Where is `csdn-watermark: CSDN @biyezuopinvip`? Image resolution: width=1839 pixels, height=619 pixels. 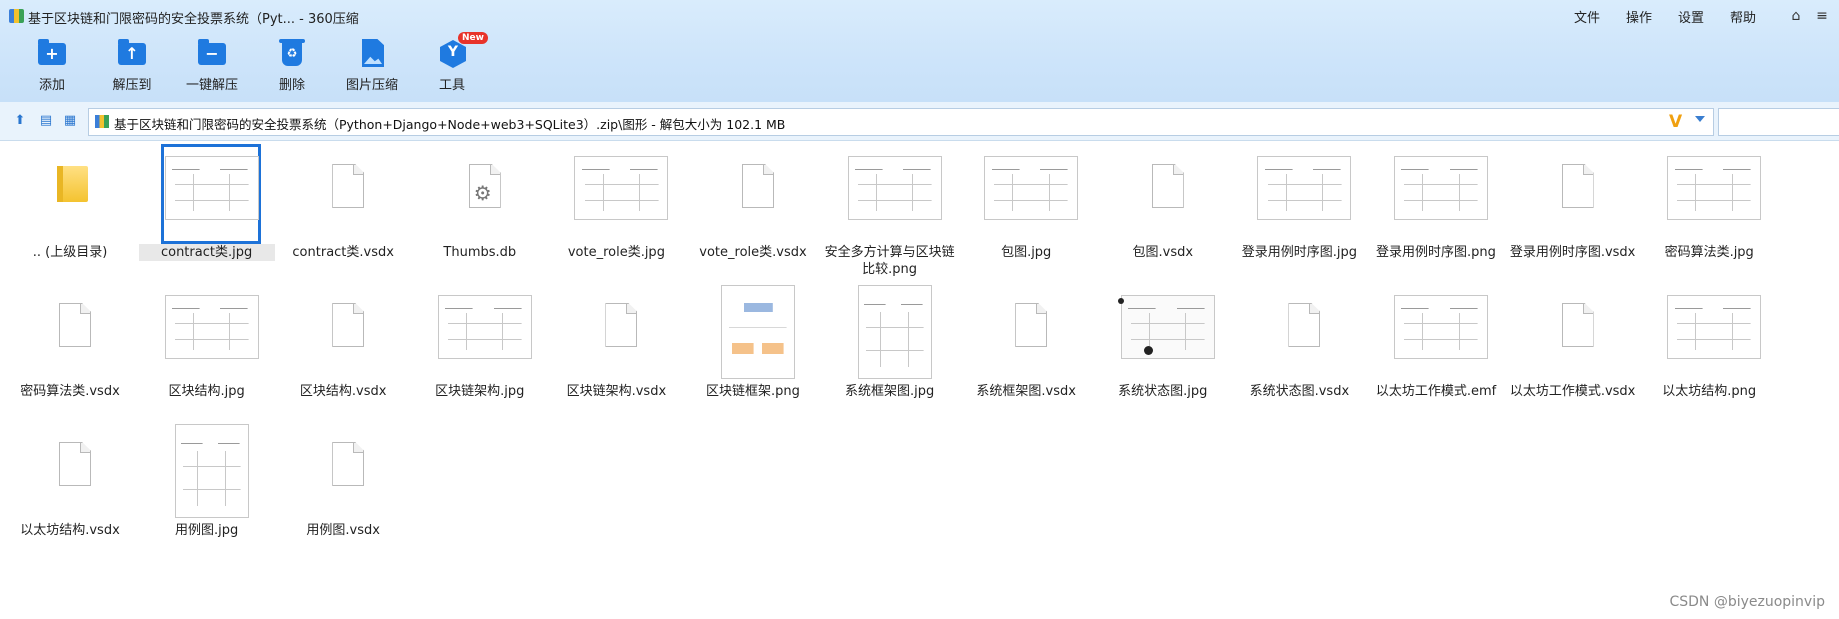
csdn-watermark: CSDN @biyezuopinvip is located at coordinates (1747, 602).